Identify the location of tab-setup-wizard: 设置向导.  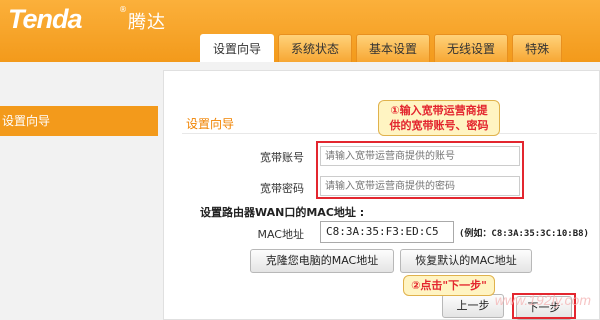
(237, 48).